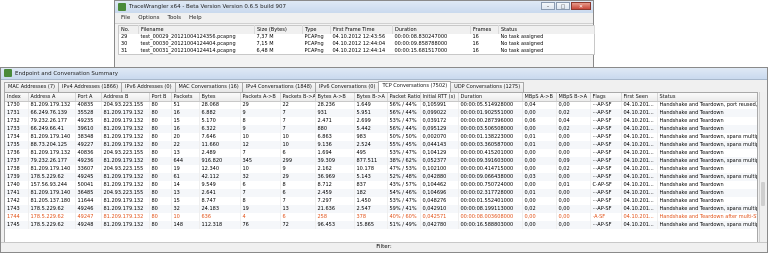 This screenshot has height=253, width=768. What do you see at coordinates (439, 217) in the screenshot?
I see `conversation-cell: 0,042571` at bounding box center [439, 217].